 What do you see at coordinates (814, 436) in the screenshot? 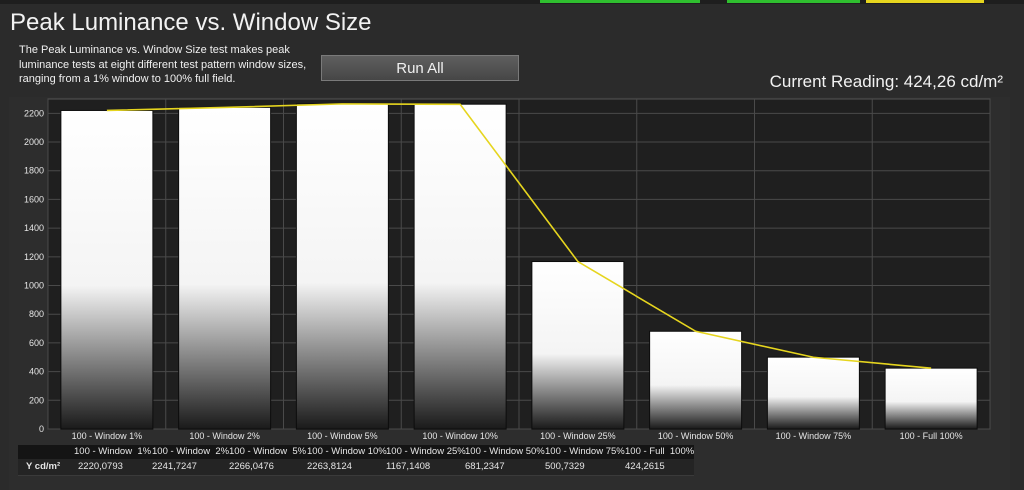
I see `x-tick-label: 100 - Window 75%` at bounding box center [814, 436].